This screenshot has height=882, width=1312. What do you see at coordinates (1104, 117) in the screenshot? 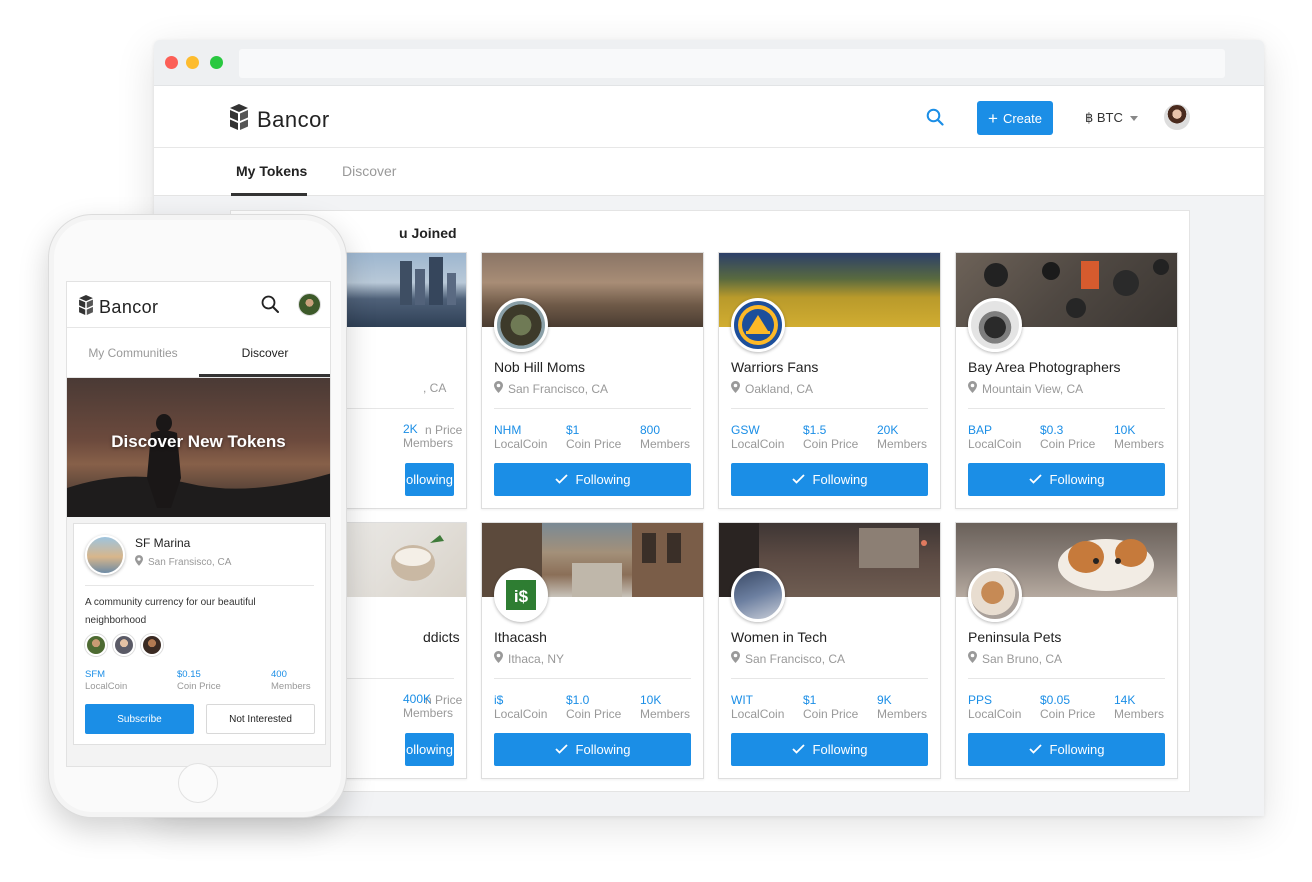
I see `currency-label: ฿ BTC` at bounding box center [1104, 117].